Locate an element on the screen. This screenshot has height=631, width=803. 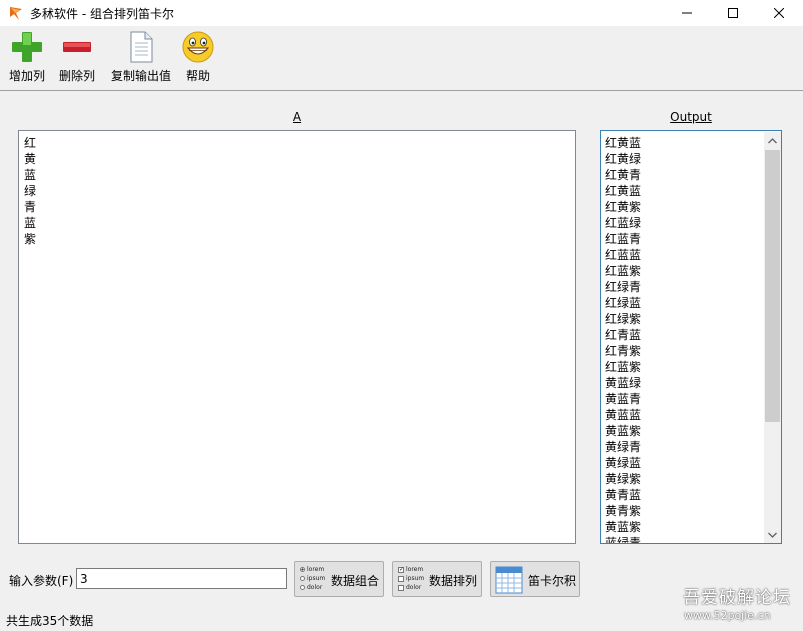
combine-mini-option: lorem is located at coordinates (312, 569).